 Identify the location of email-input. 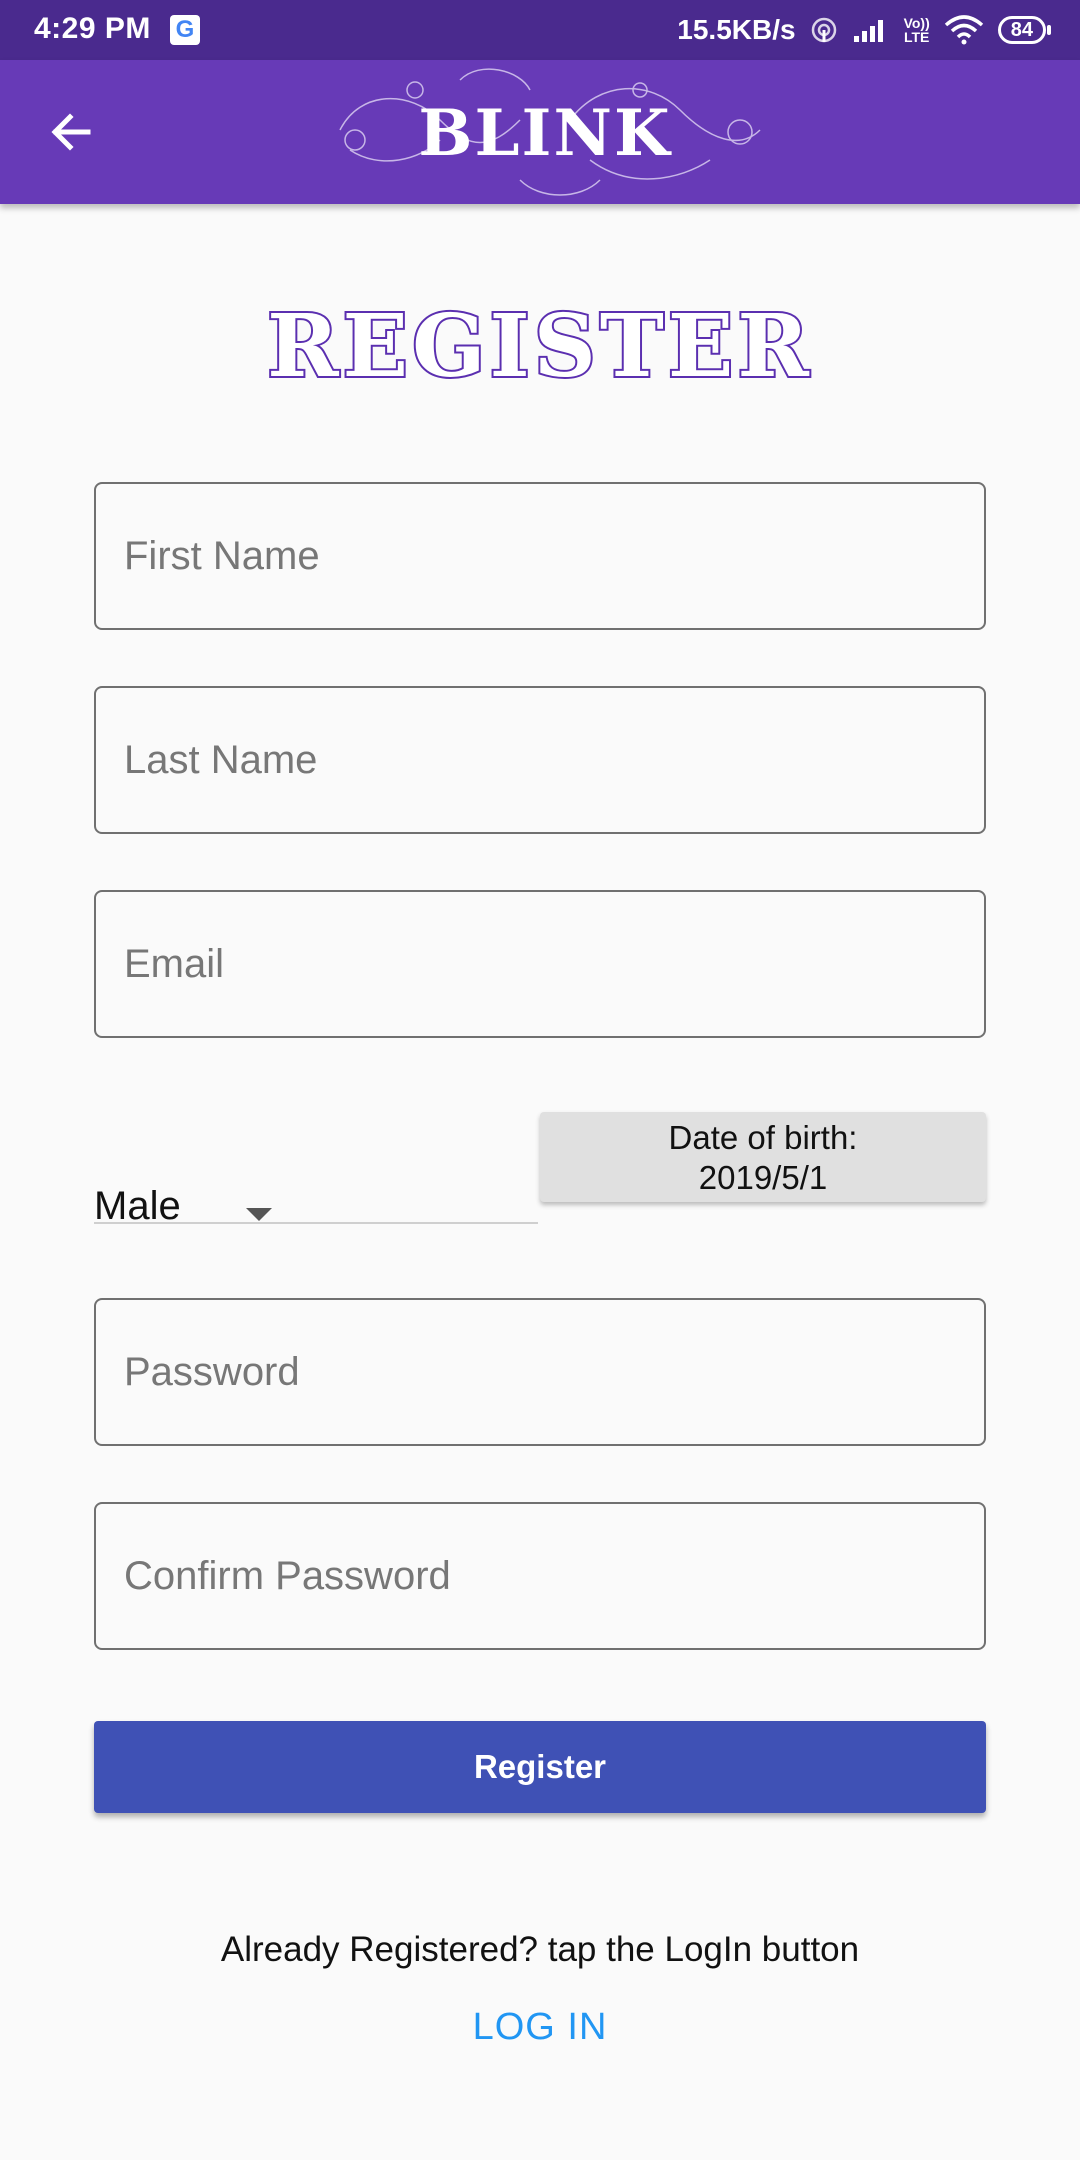
(540, 964).